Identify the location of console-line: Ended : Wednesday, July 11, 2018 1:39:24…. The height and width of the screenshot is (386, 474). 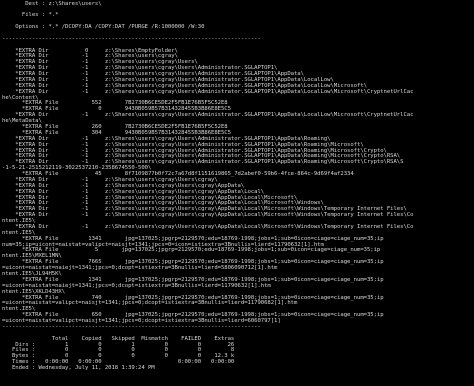
(78, 368).